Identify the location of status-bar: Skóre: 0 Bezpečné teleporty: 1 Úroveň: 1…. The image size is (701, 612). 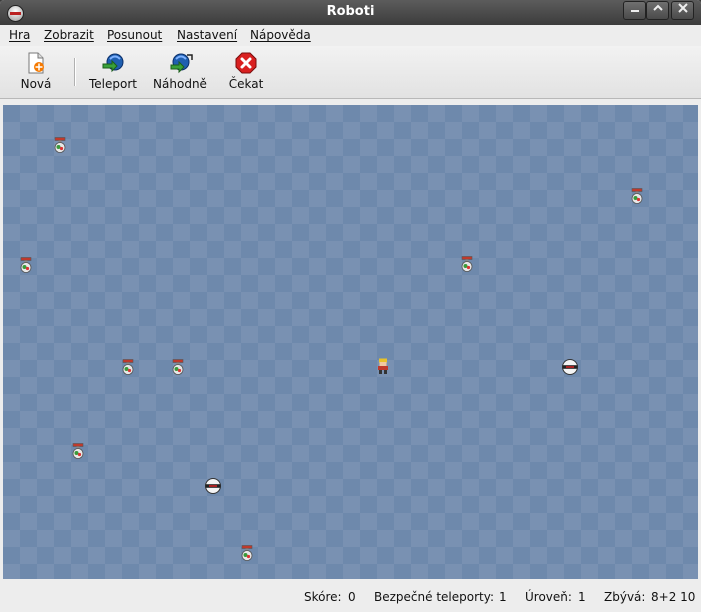
(350, 597).